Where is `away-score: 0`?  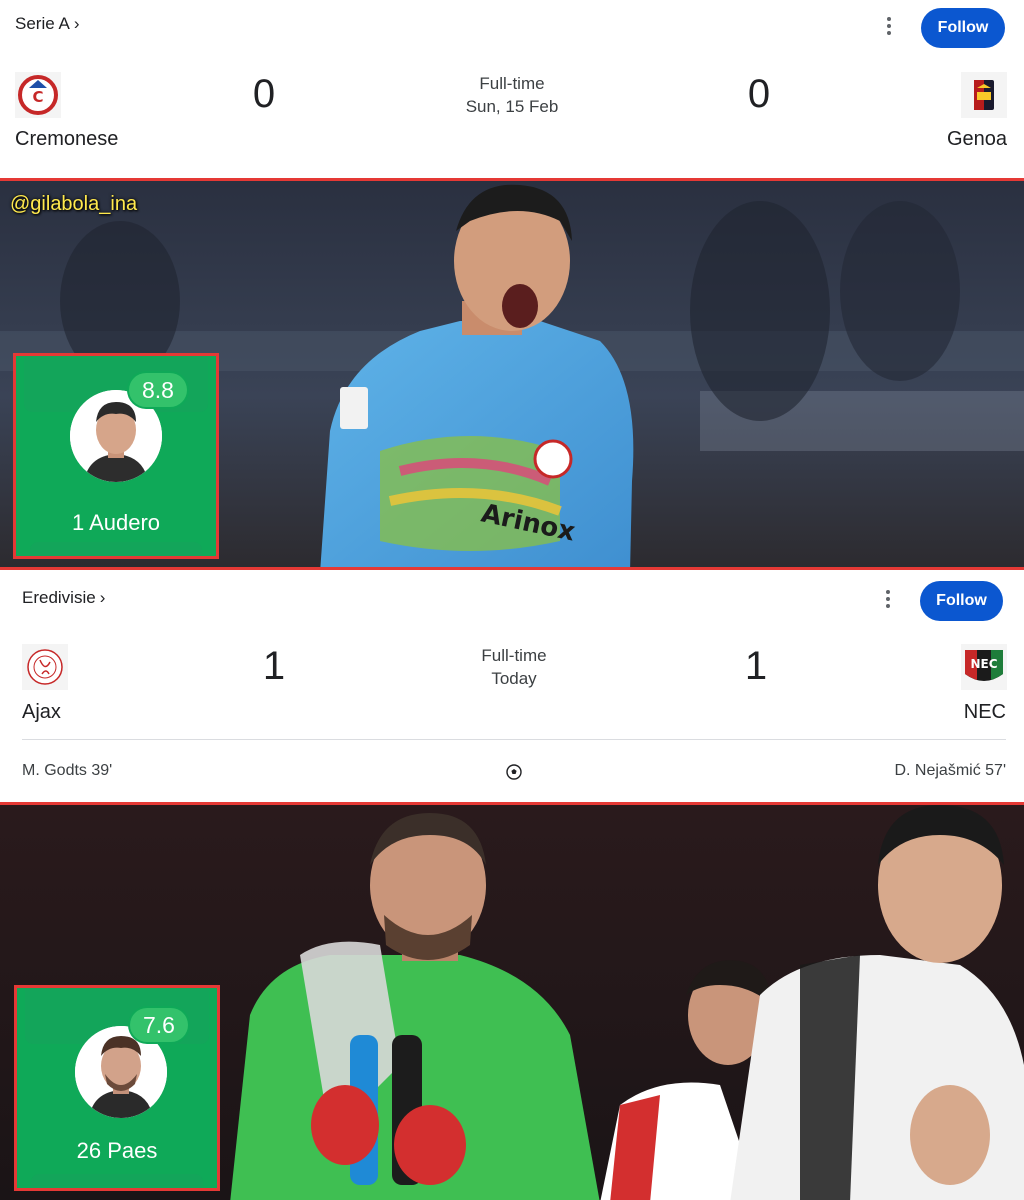 away-score: 0 is located at coordinates (759, 94).